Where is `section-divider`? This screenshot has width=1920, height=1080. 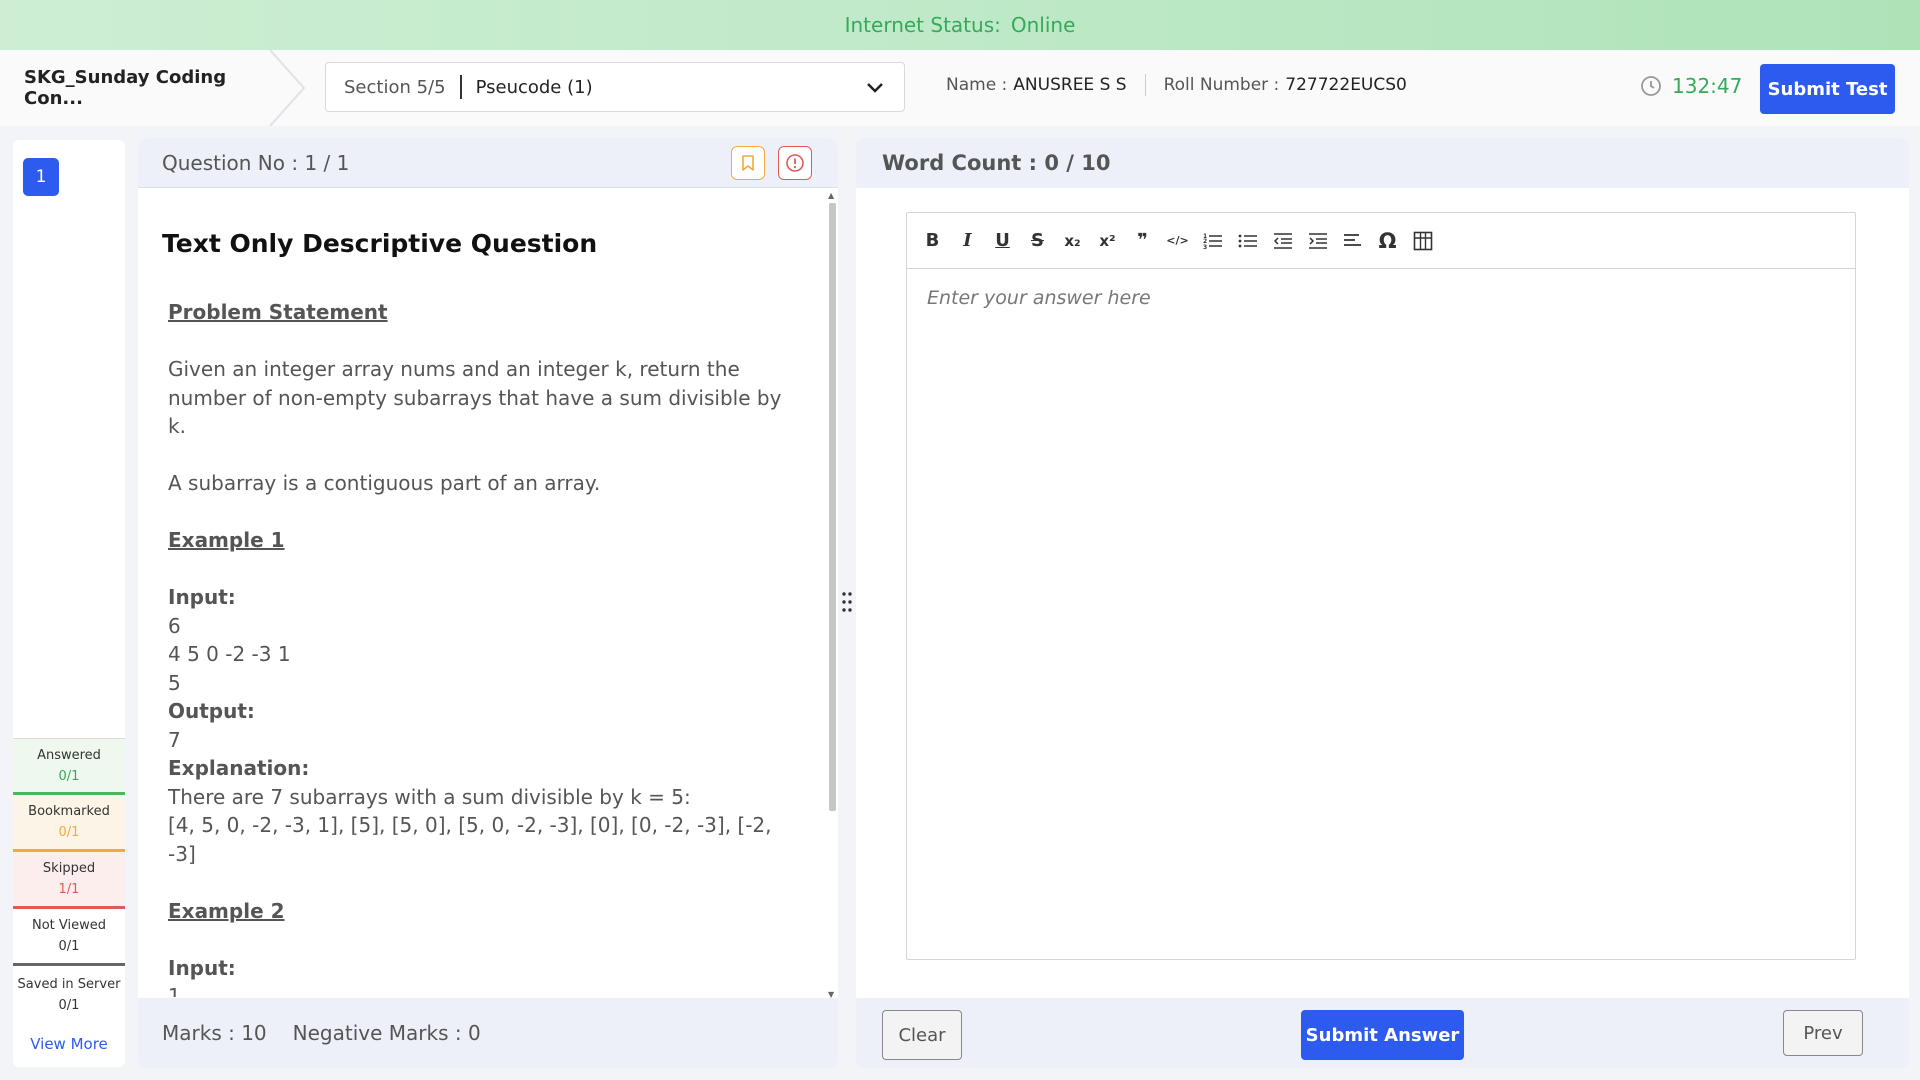 section-divider is located at coordinates (460, 87).